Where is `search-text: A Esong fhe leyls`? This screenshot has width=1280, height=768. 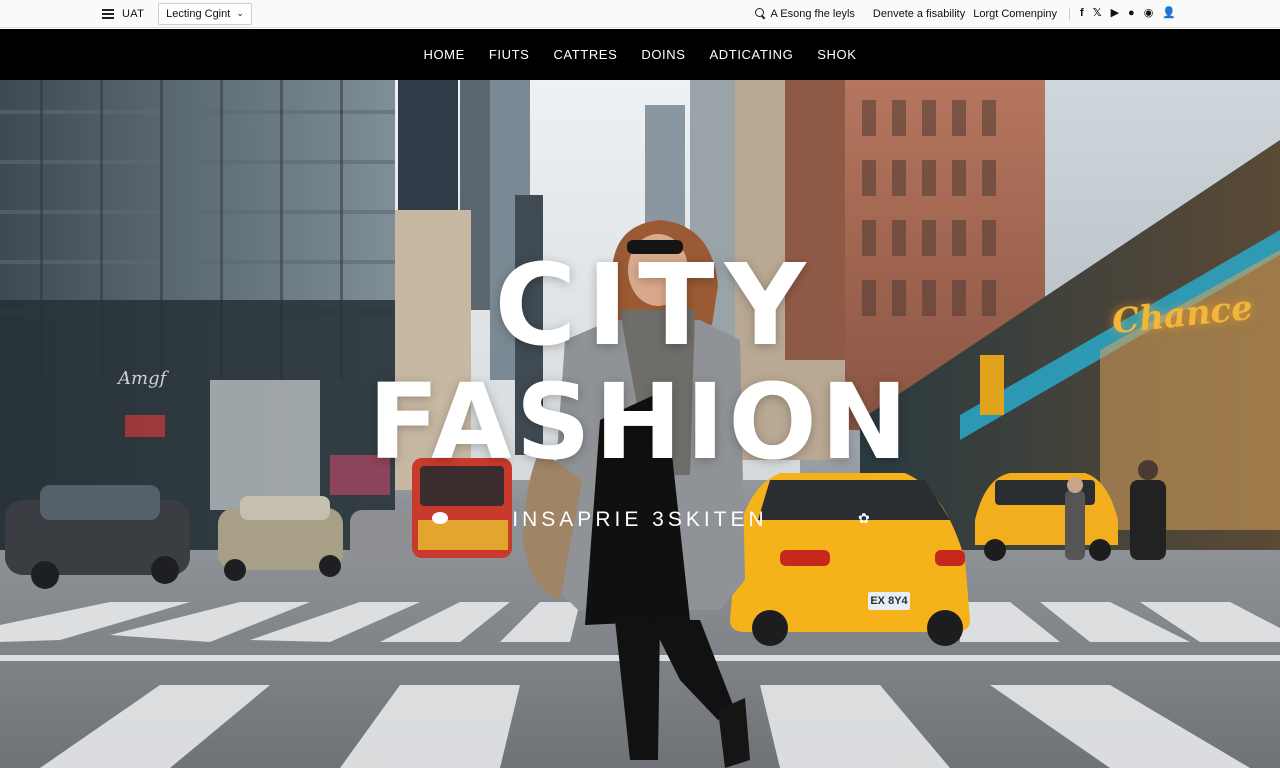
search-text: A Esong fhe leyls is located at coordinates (812, 13).